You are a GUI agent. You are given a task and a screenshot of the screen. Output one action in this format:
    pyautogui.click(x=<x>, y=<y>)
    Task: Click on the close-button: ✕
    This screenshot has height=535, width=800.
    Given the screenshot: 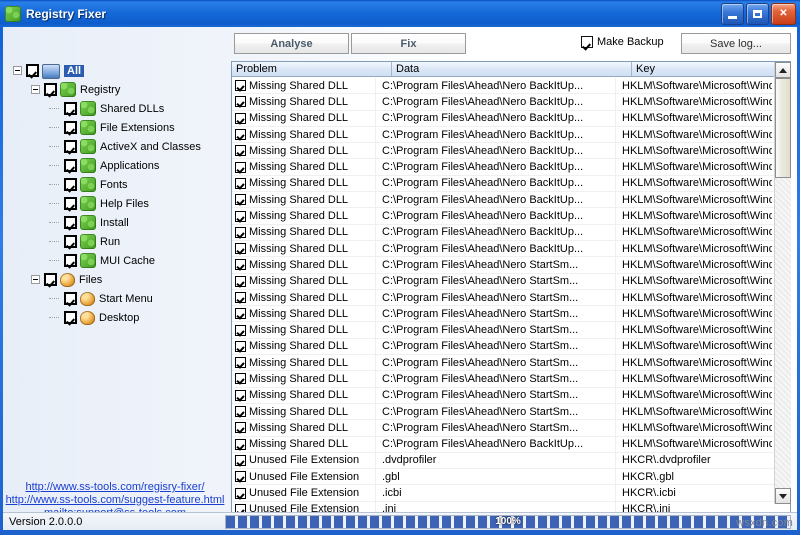 What is the action you would take?
    pyautogui.click(x=783, y=14)
    